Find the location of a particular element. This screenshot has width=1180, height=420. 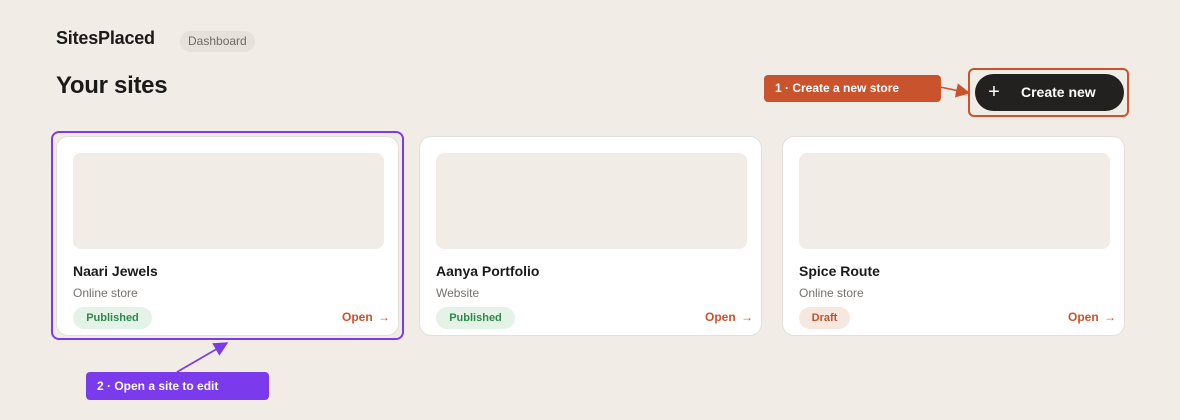

plus-icon: + is located at coordinates (994, 92).